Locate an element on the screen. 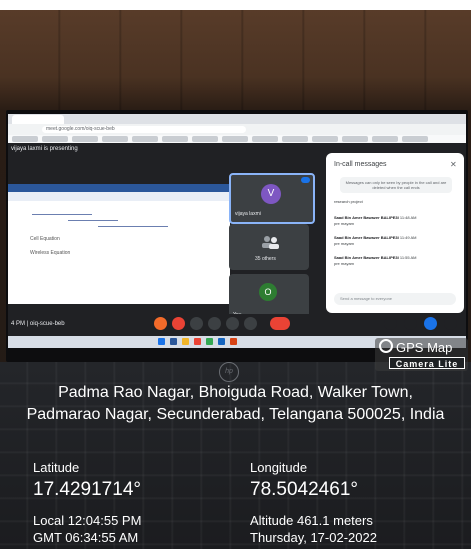 This screenshot has height=549, width=471. longitude-label: Longitude is located at coordinates (279, 467).